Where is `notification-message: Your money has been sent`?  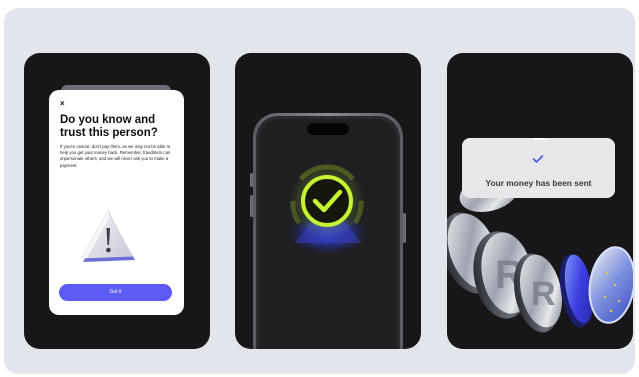 notification-message: Your money has been sent is located at coordinates (538, 183).